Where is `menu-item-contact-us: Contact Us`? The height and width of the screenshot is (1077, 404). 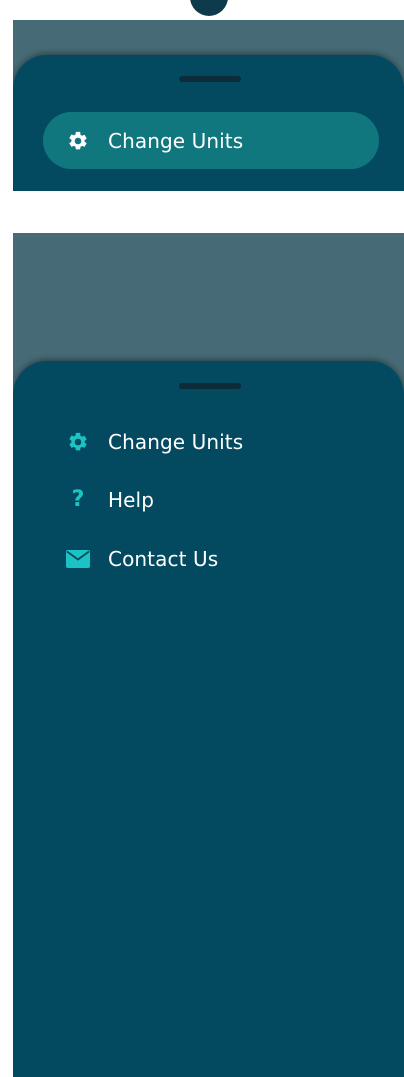 menu-item-contact-us: Contact Us is located at coordinates (141, 559).